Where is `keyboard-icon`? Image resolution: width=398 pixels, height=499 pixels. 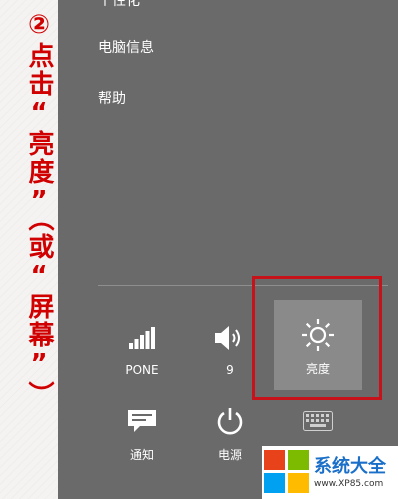 keyboard-icon is located at coordinates (318, 421).